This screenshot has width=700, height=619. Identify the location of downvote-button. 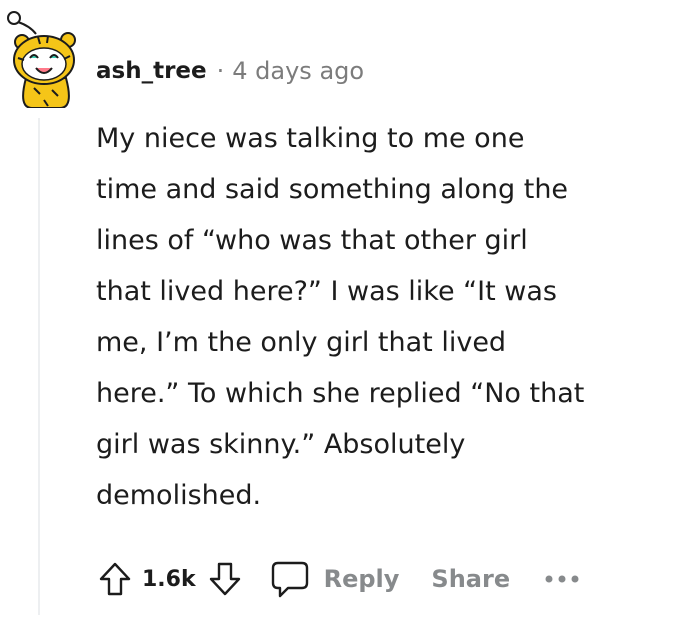
(225, 579).